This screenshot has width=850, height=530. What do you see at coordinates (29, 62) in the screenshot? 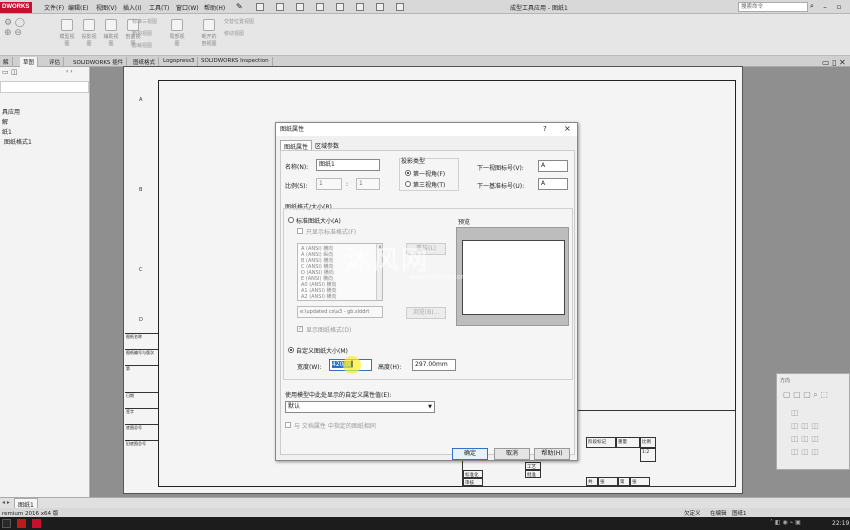
I see `tab-sketch: 草图` at bounding box center [29, 62].